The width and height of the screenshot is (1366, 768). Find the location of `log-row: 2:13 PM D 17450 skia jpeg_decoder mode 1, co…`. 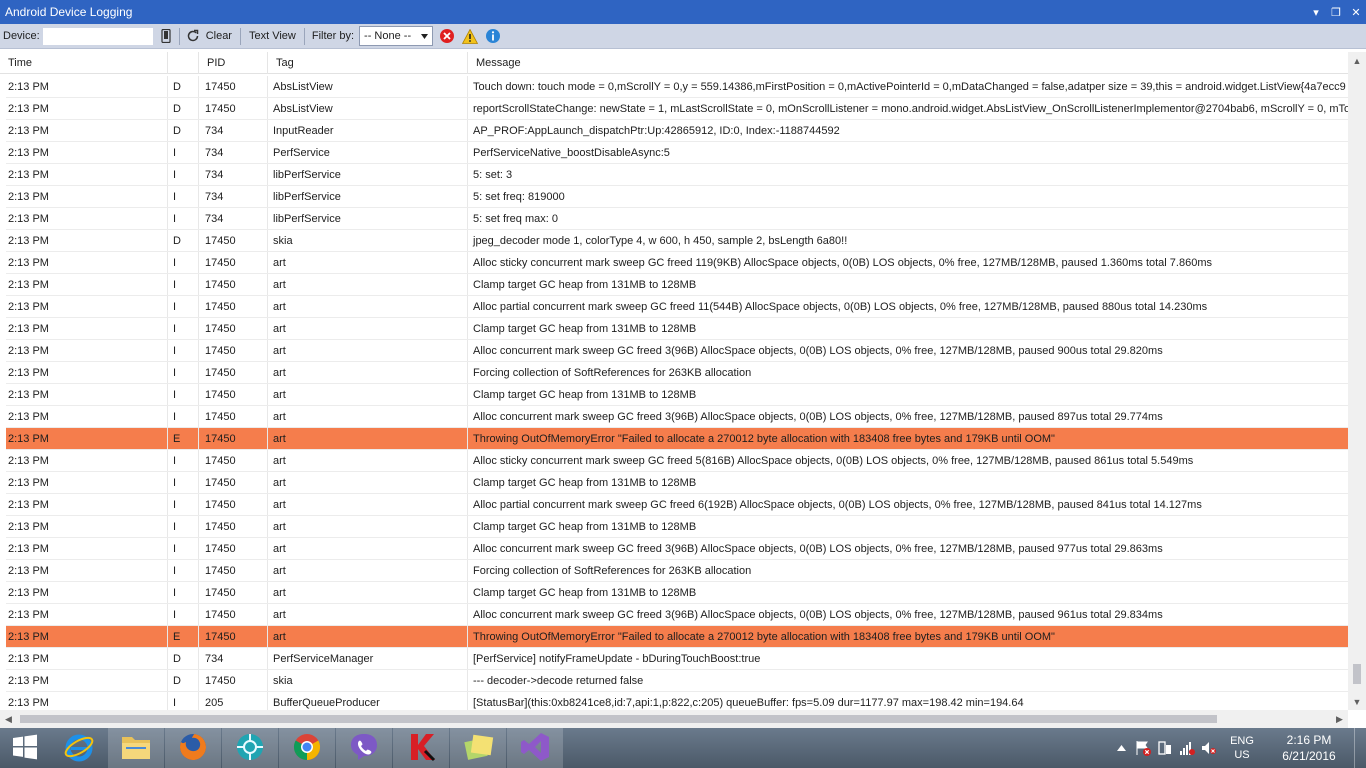

log-row: 2:13 PM D 17450 skia jpeg_decoder mode 1, co… is located at coordinates (677, 241).